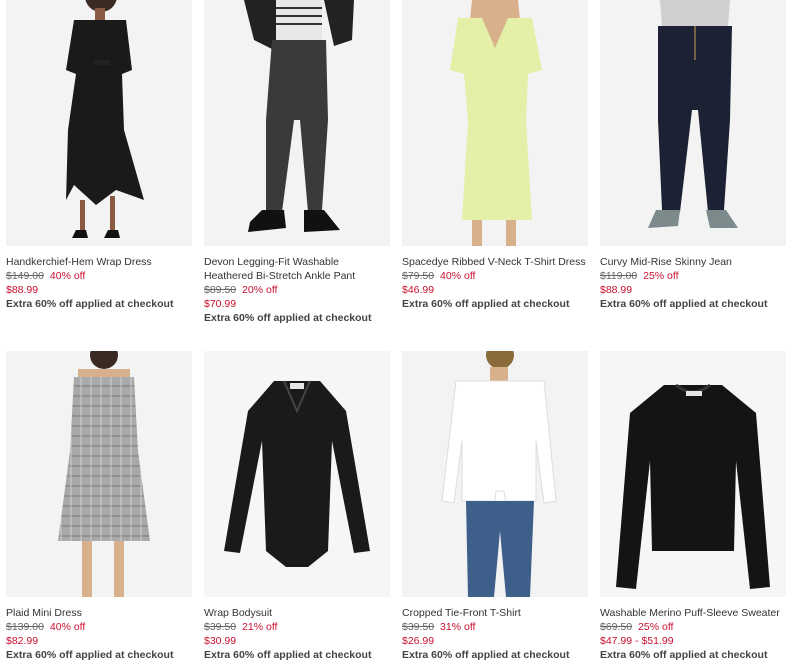  What do you see at coordinates (495, 276) in the screenshot?
I see `price-row: $79.50 40% off` at bounding box center [495, 276].